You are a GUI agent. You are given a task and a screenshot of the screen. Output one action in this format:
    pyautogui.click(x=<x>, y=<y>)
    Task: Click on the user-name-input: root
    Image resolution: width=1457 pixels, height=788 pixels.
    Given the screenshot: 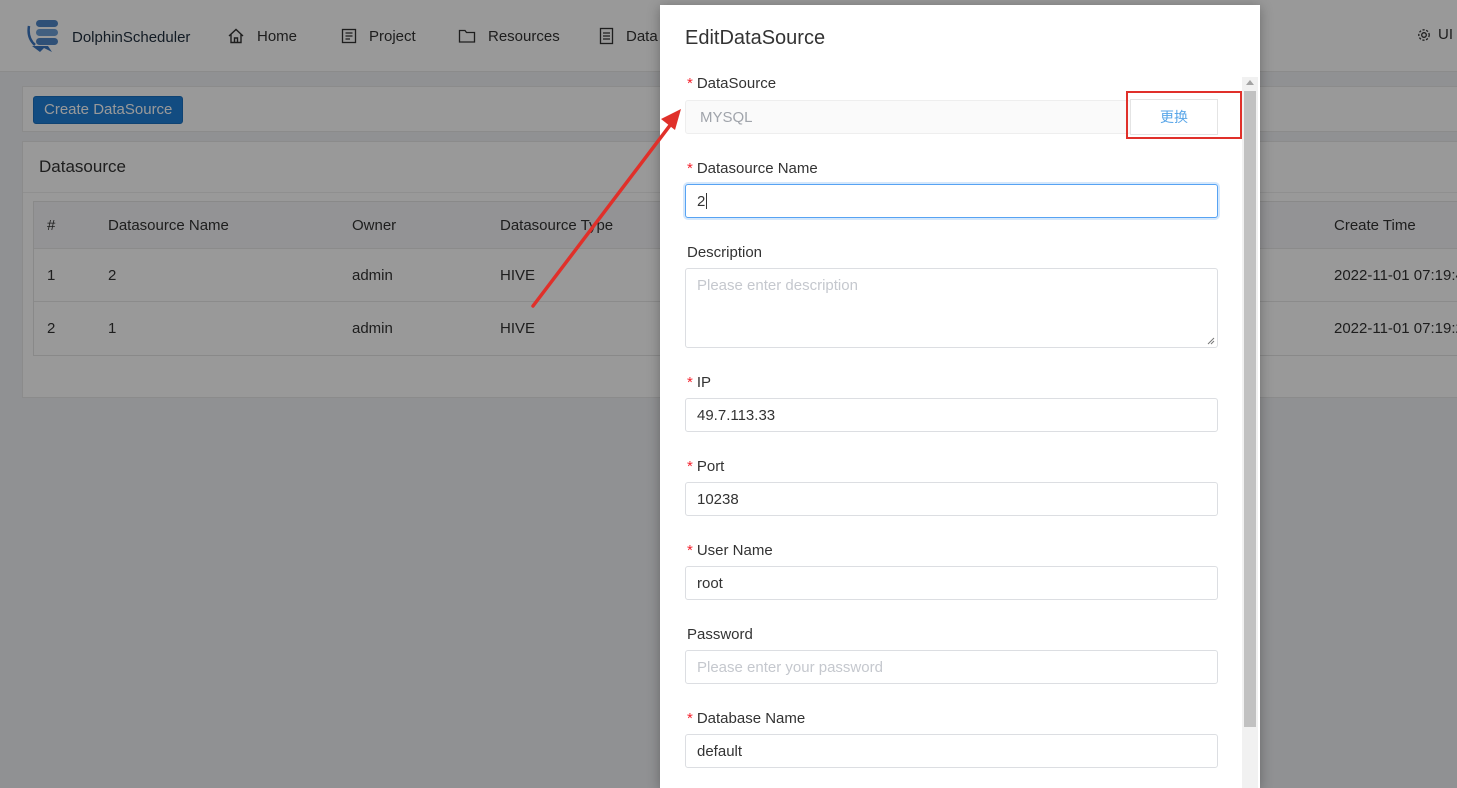 What is the action you would take?
    pyautogui.click(x=951, y=583)
    